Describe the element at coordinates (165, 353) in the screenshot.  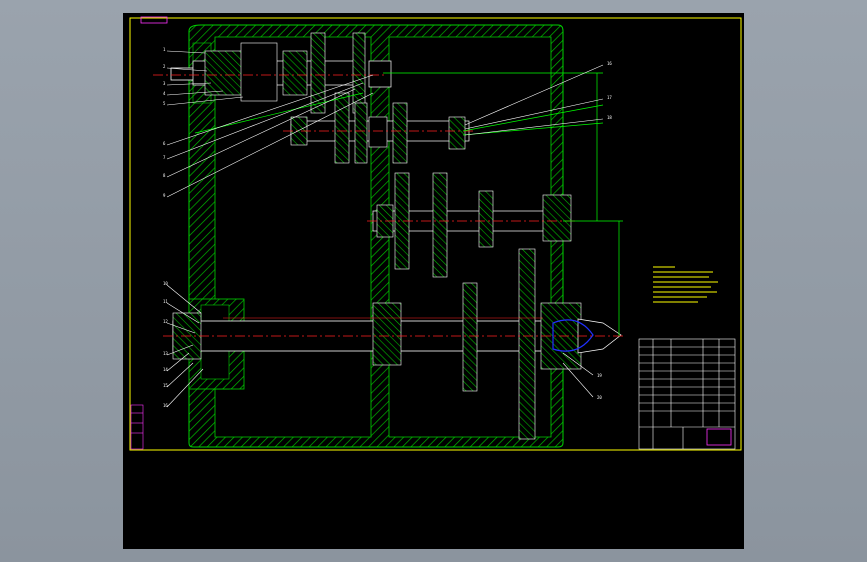
I see `part-label: 13` at that location.